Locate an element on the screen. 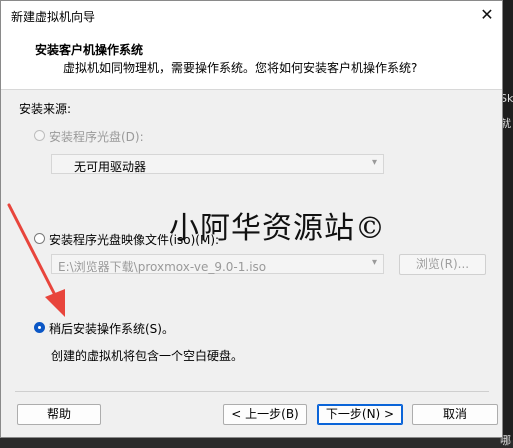 The width and height of the screenshot is (513, 448). iso-path-value: E:\浏览器下载\proxmox-ve_9.0-1.iso is located at coordinates (162, 267).